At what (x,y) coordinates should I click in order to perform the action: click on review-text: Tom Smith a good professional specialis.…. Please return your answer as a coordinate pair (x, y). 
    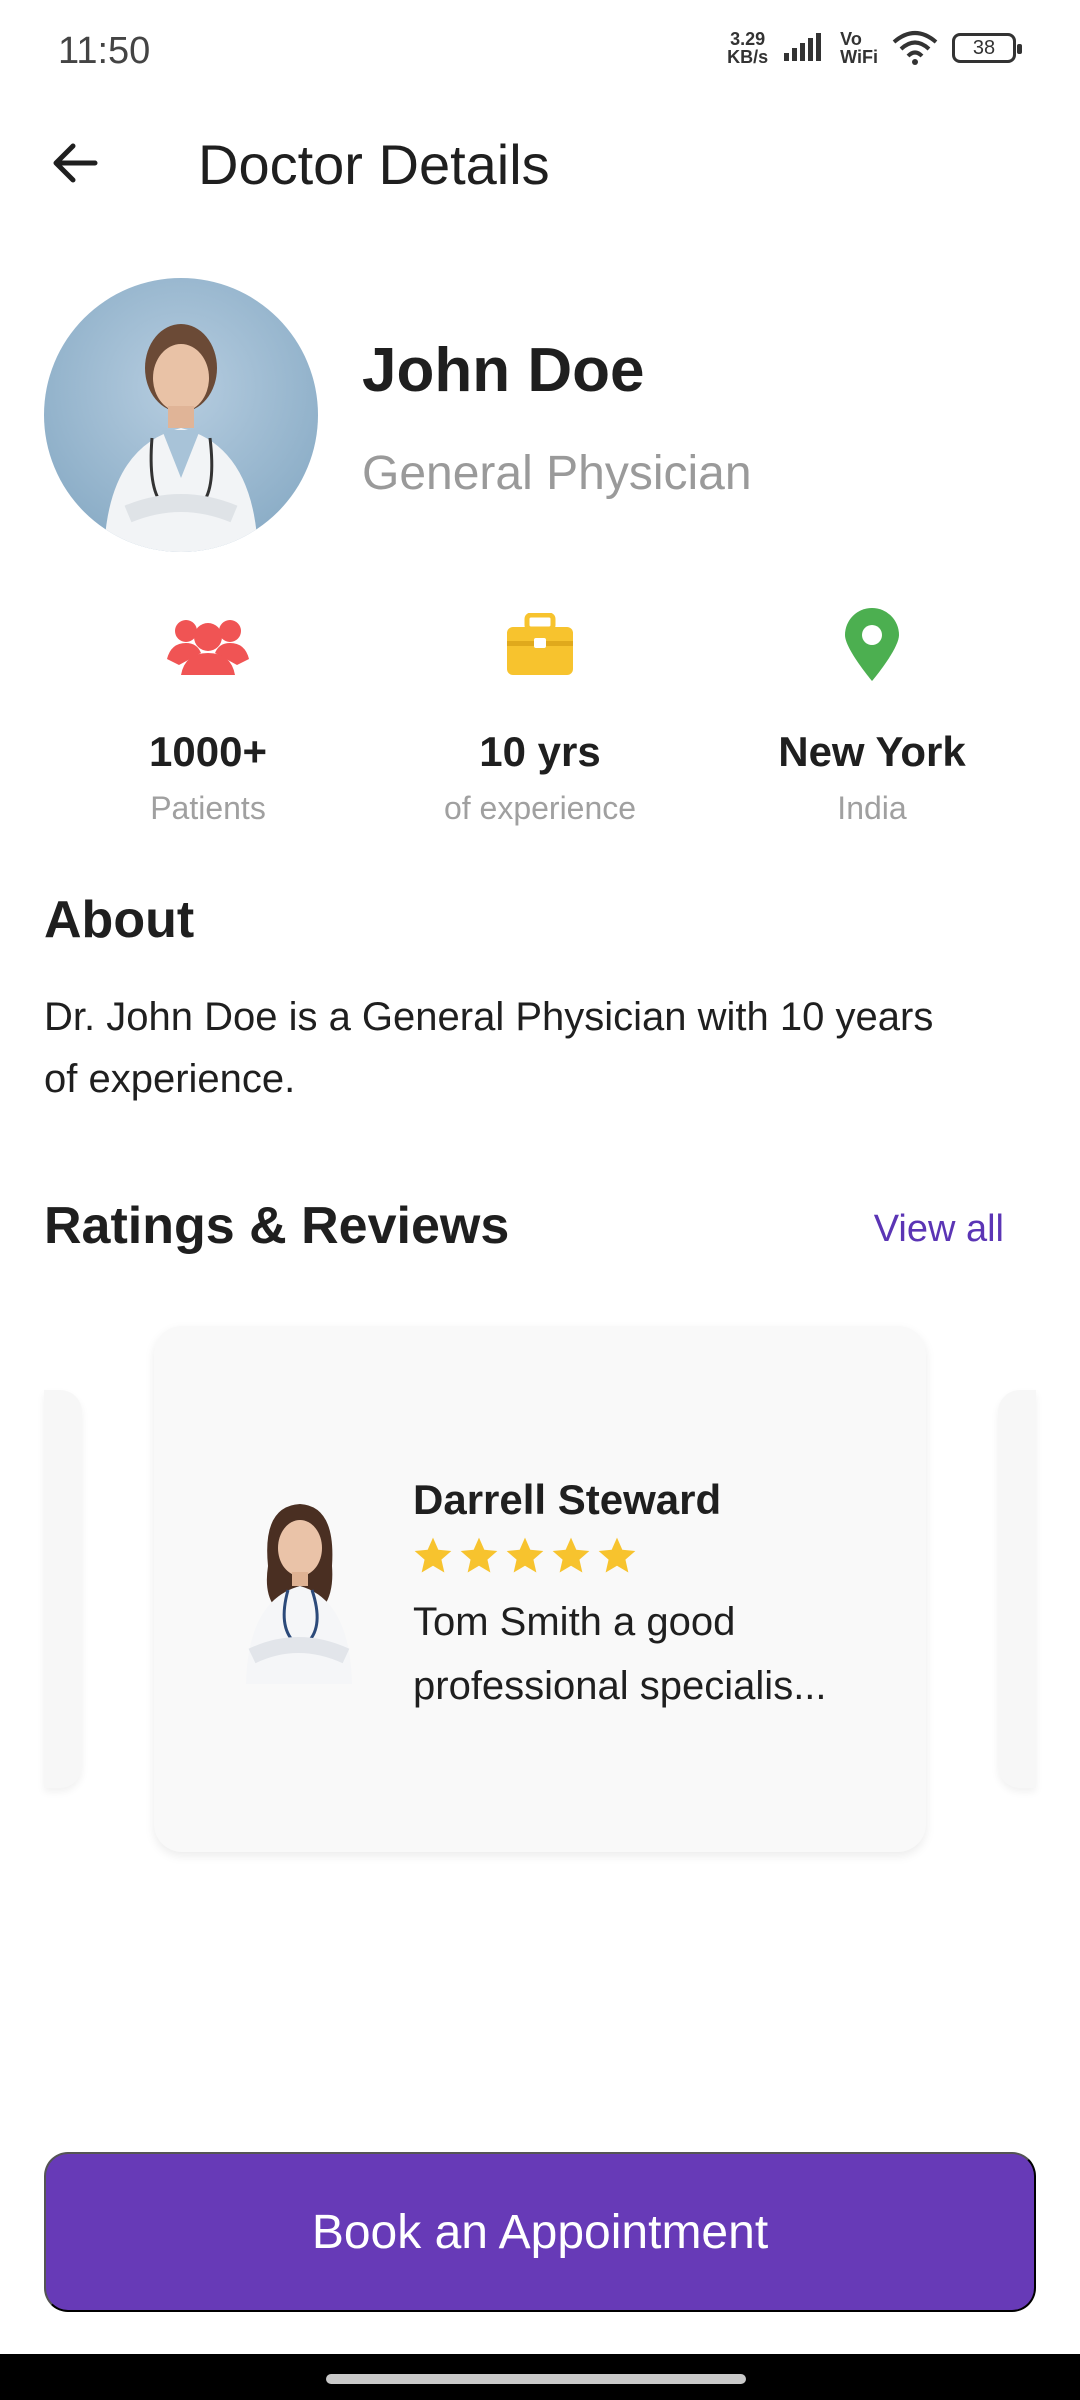
    Looking at the image, I should click on (620, 1654).